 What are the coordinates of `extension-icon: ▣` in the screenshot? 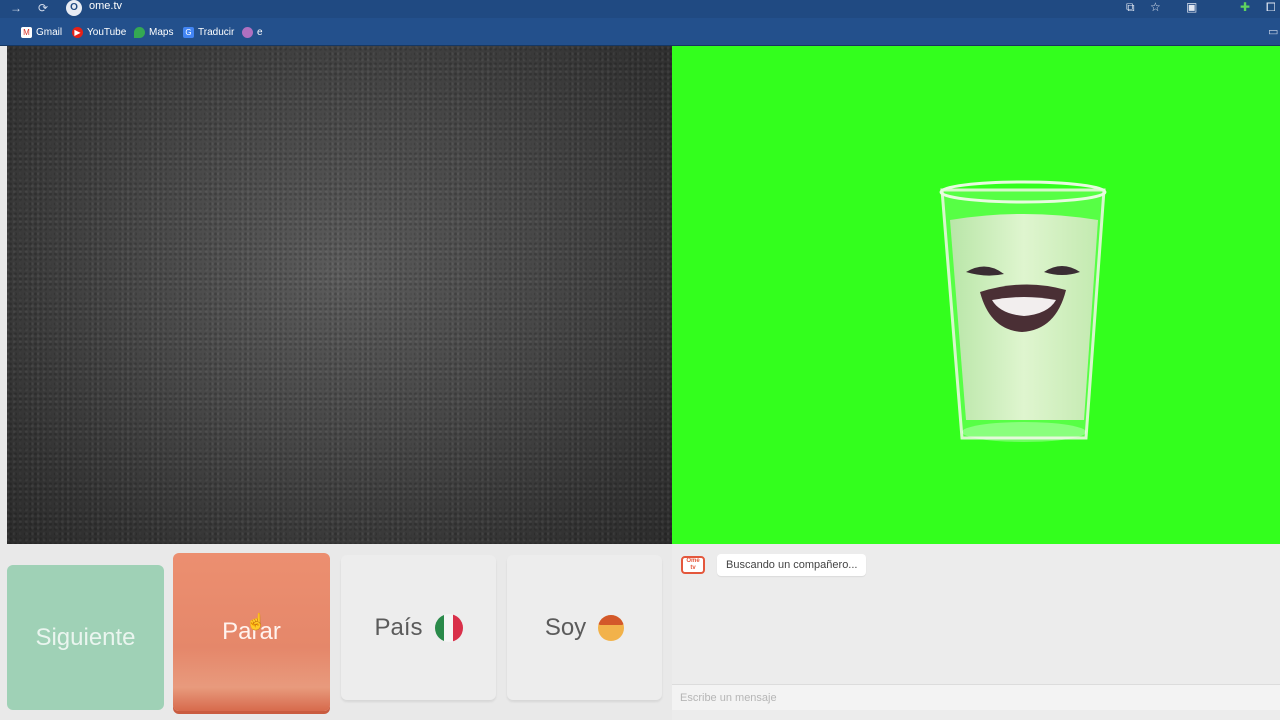 It's located at (1191, 7).